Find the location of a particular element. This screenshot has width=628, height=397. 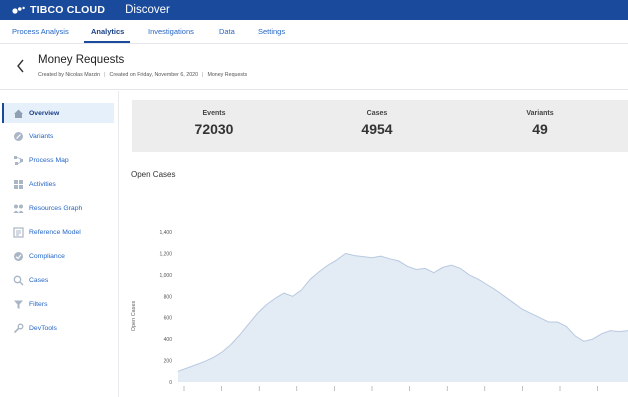

stat-events: Events 72030 is located at coordinates (214, 118).